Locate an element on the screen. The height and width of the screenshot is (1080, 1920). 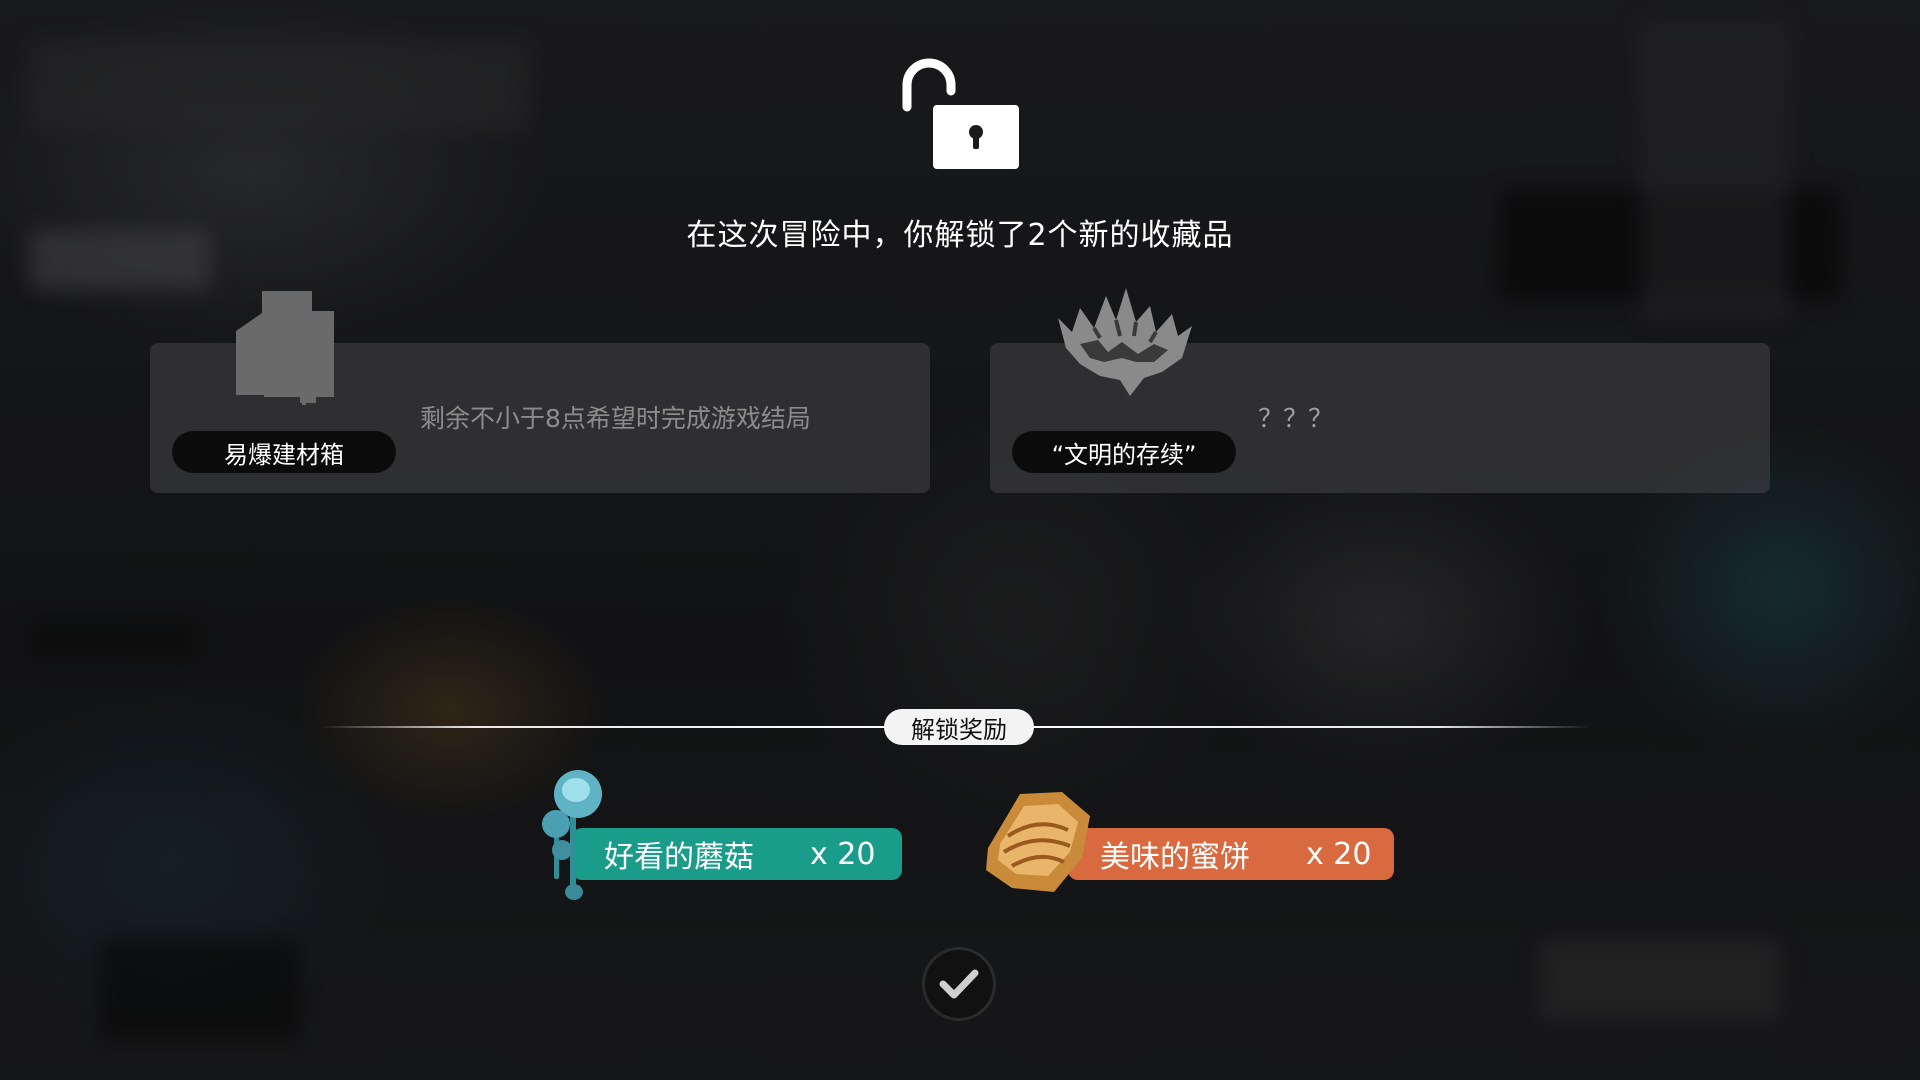
unlocked-padlock-icon is located at coordinates (960, 113).